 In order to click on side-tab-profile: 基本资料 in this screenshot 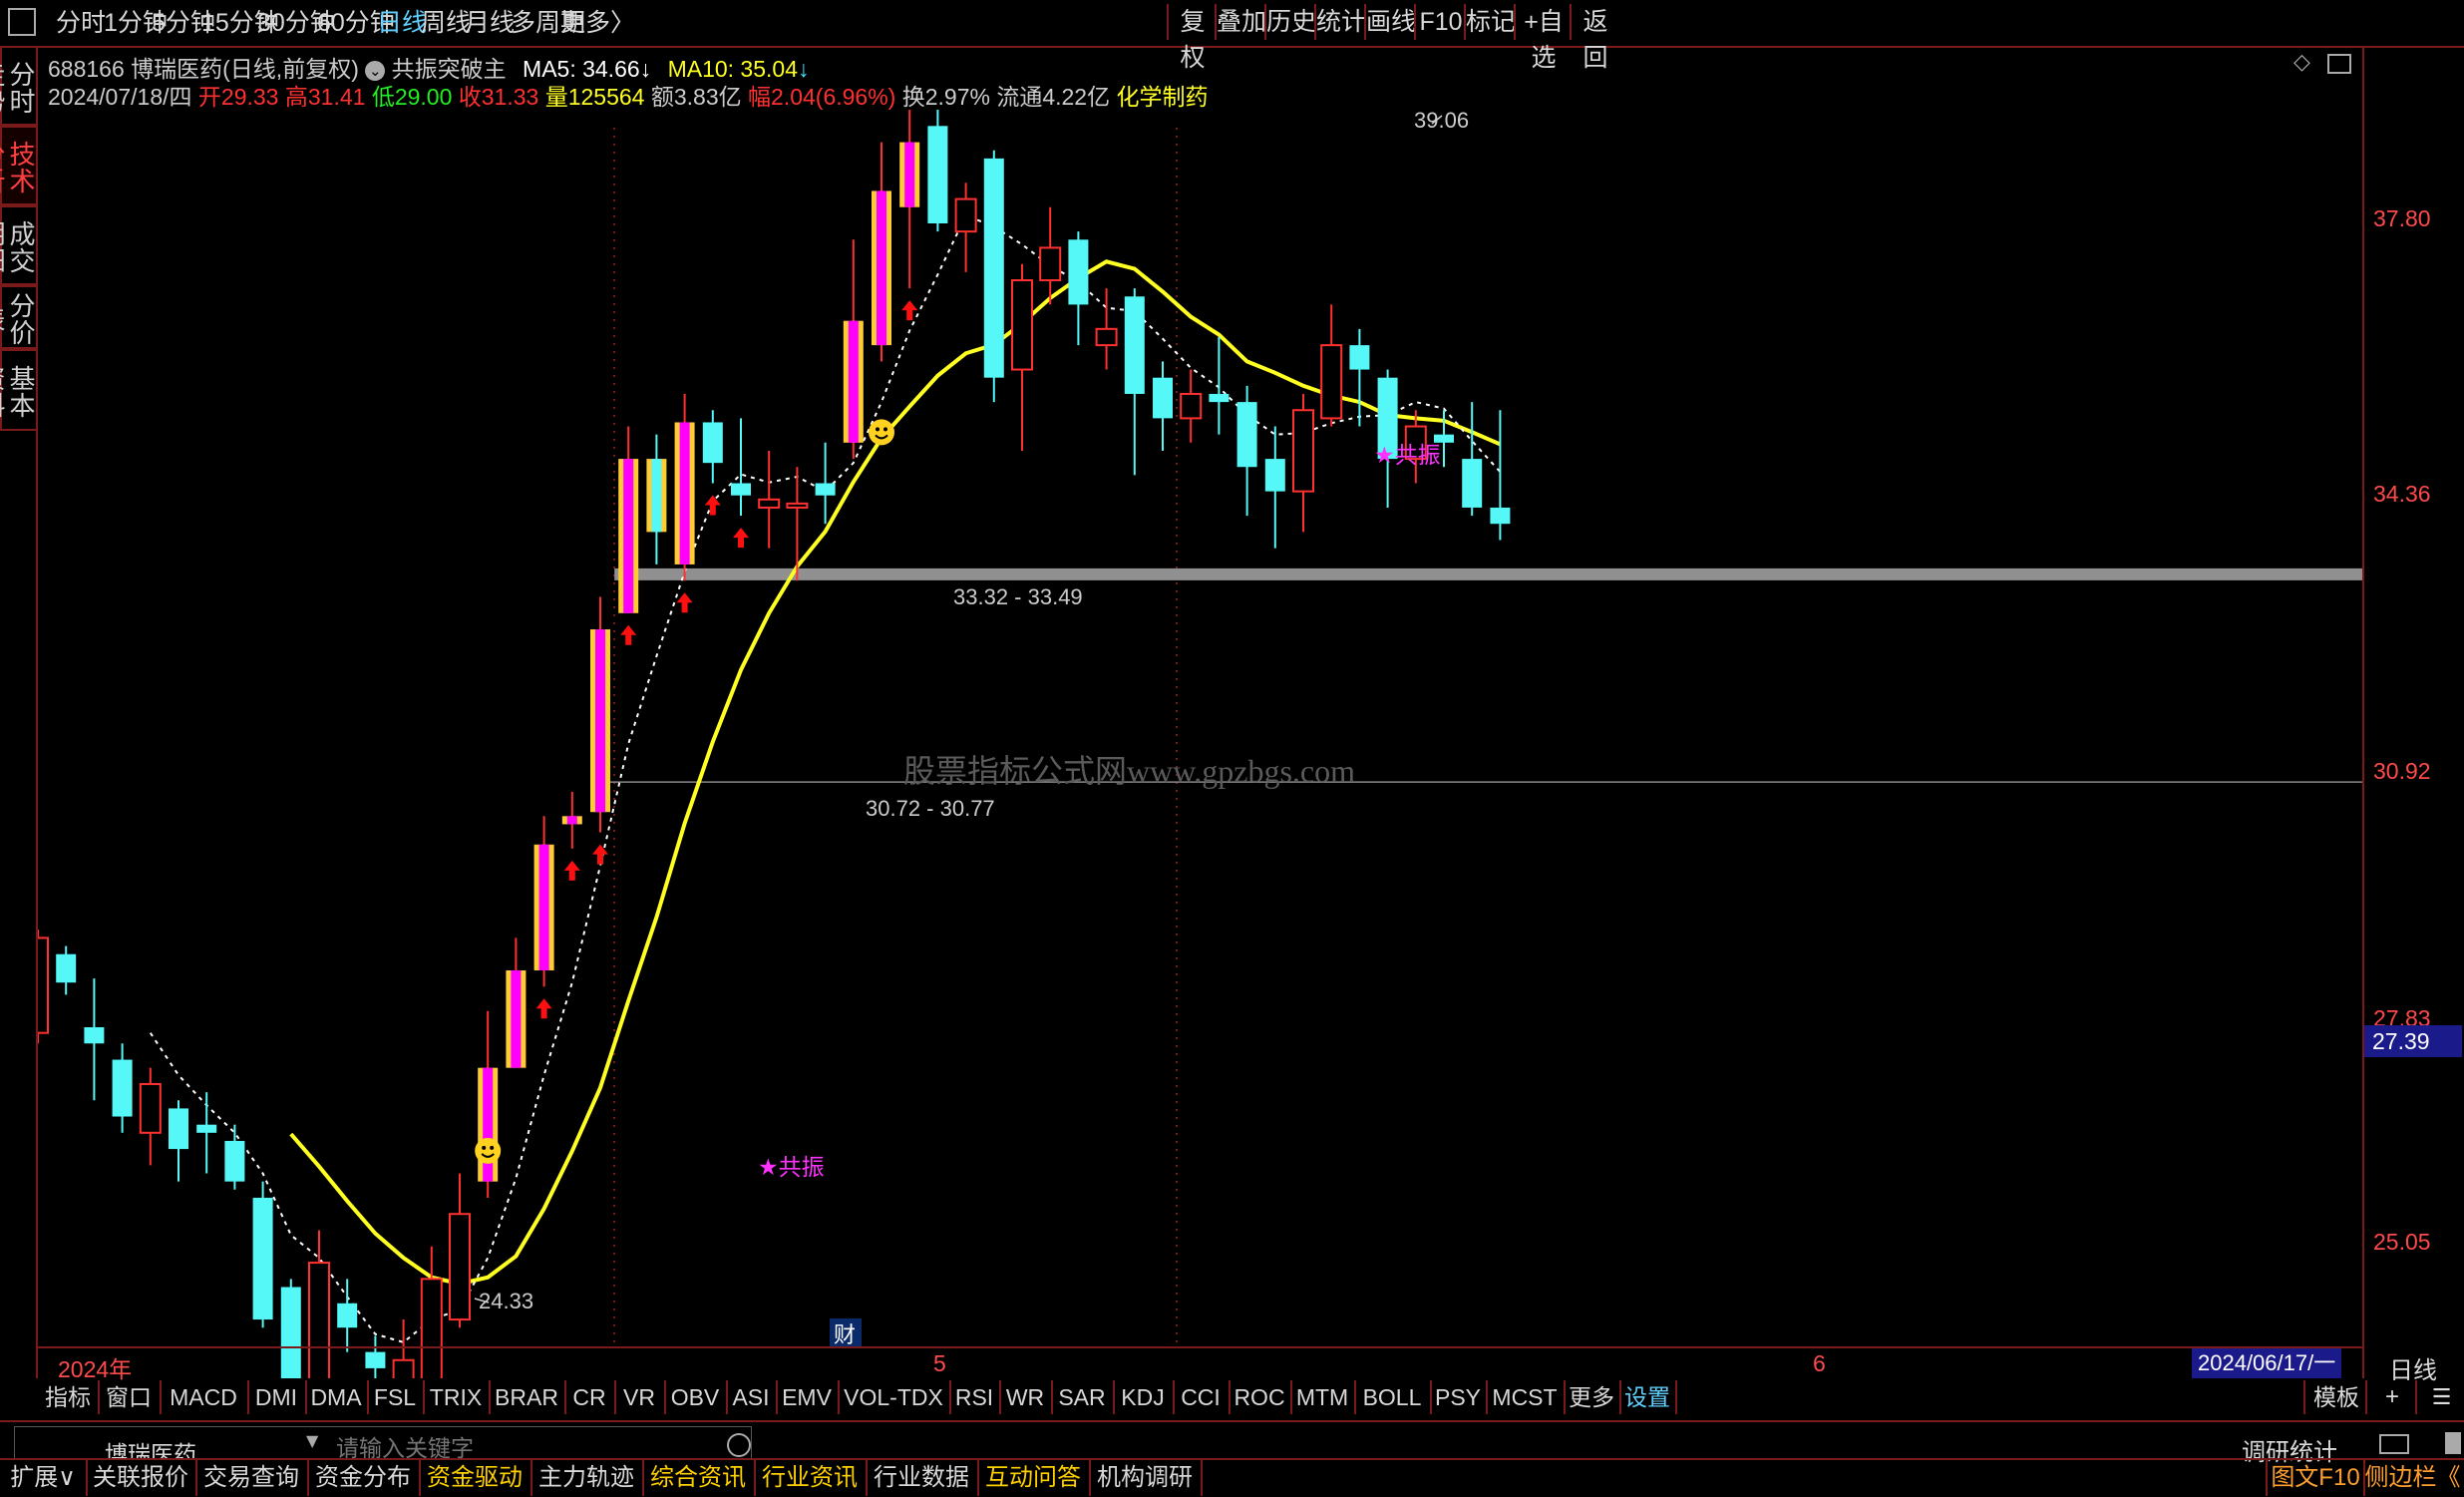, I will do `click(19, 390)`.